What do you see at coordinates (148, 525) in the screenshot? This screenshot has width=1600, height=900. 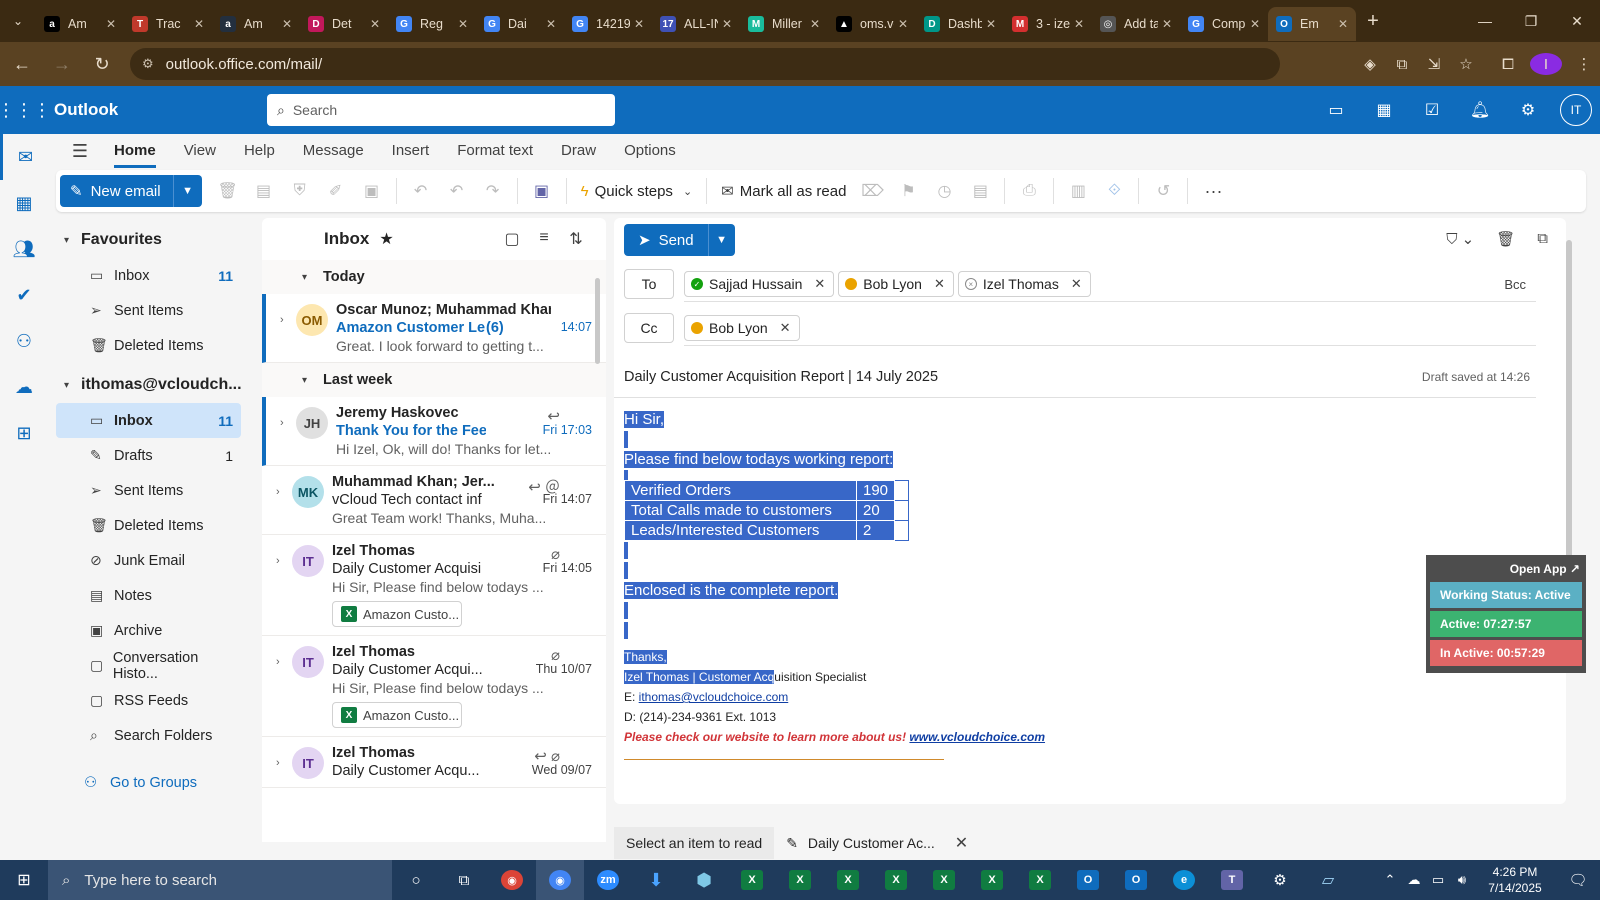 I see `folder-item: 🗑︎ Deleted Items` at bounding box center [148, 525].